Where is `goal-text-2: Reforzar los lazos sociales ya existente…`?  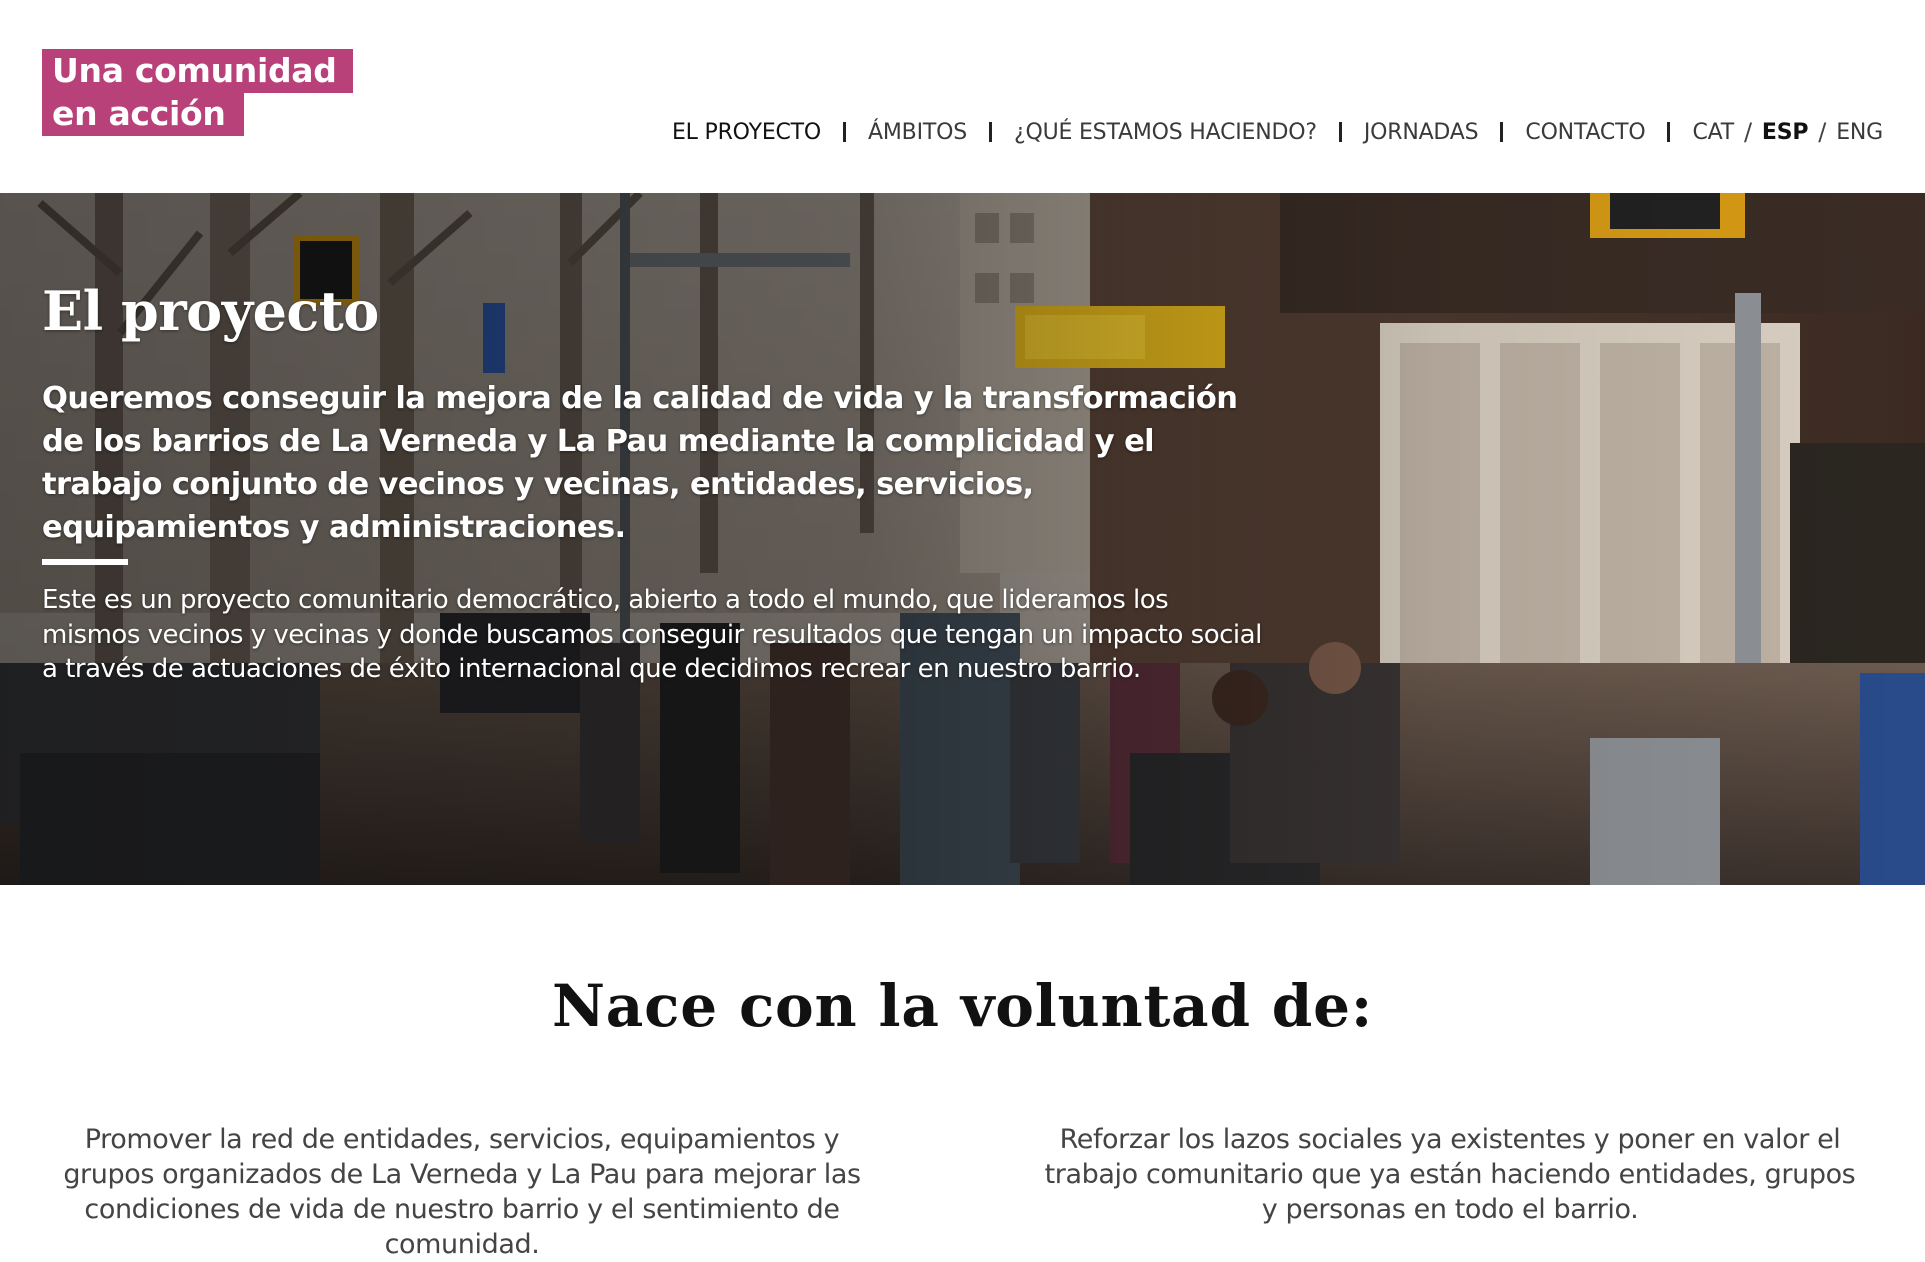 goal-text-2: Reforzar los lazos sociales ya existente… is located at coordinates (1450, 1174).